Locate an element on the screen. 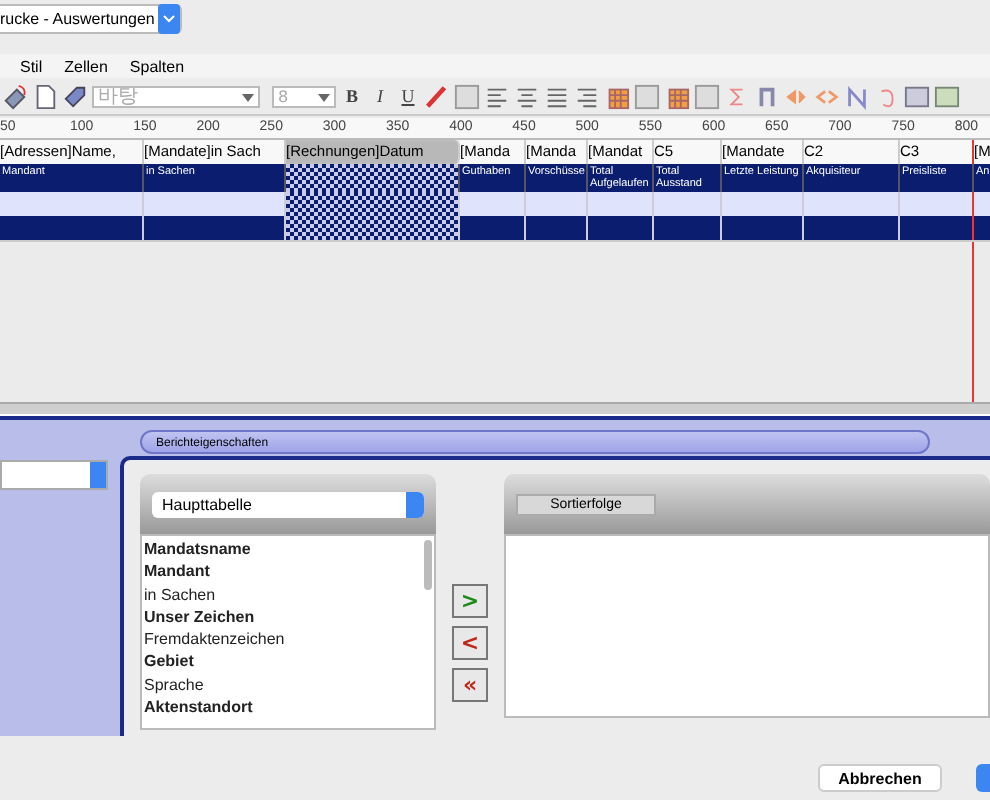  n-icon is located at coordinates (857, 96).